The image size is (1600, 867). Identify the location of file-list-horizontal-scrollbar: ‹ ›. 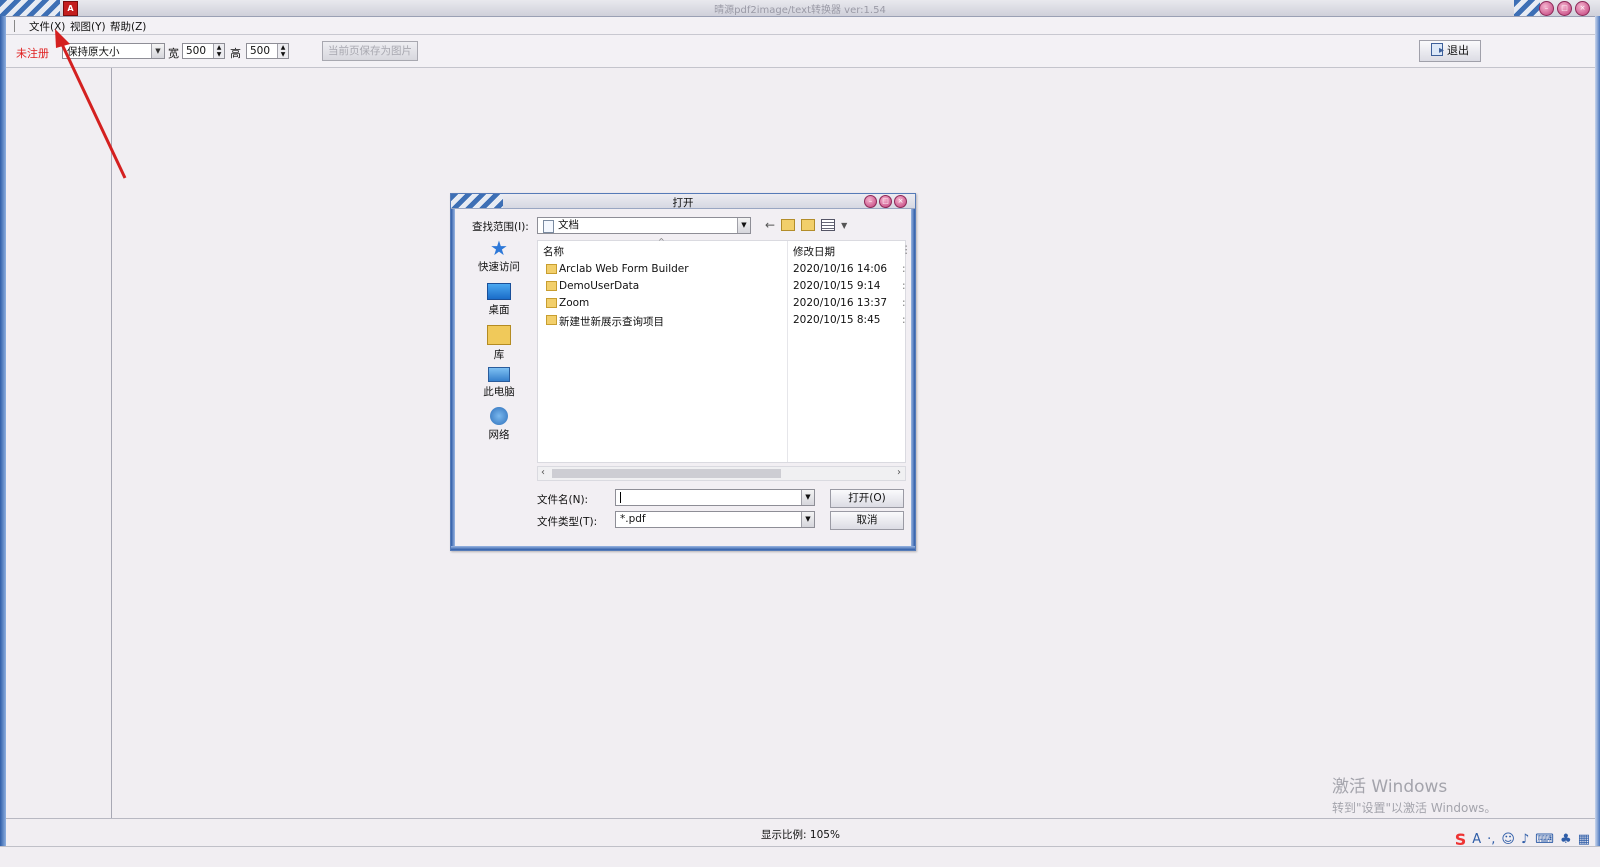
(721, 473).